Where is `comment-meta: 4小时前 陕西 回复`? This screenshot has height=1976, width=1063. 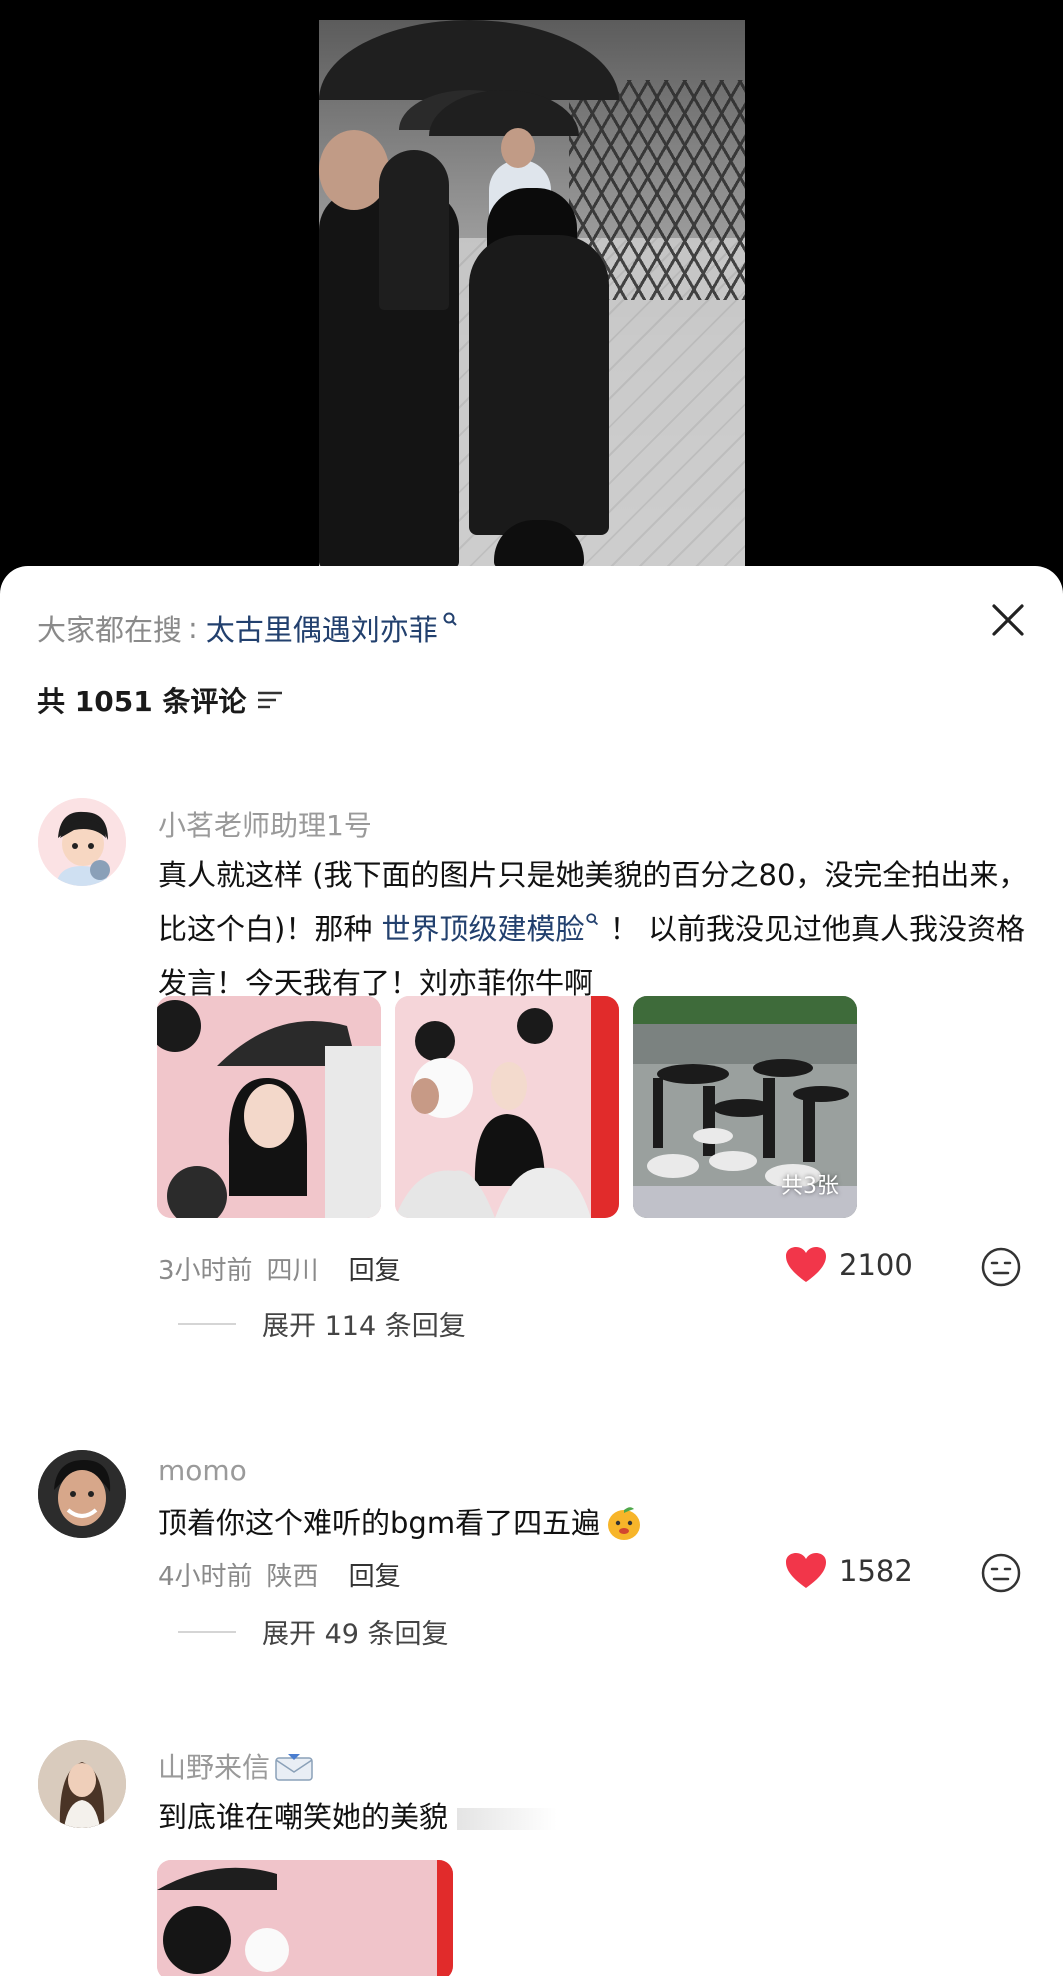
comment-meta: 4小时前 陕西 回复 is located at coordinates (279, 1574).